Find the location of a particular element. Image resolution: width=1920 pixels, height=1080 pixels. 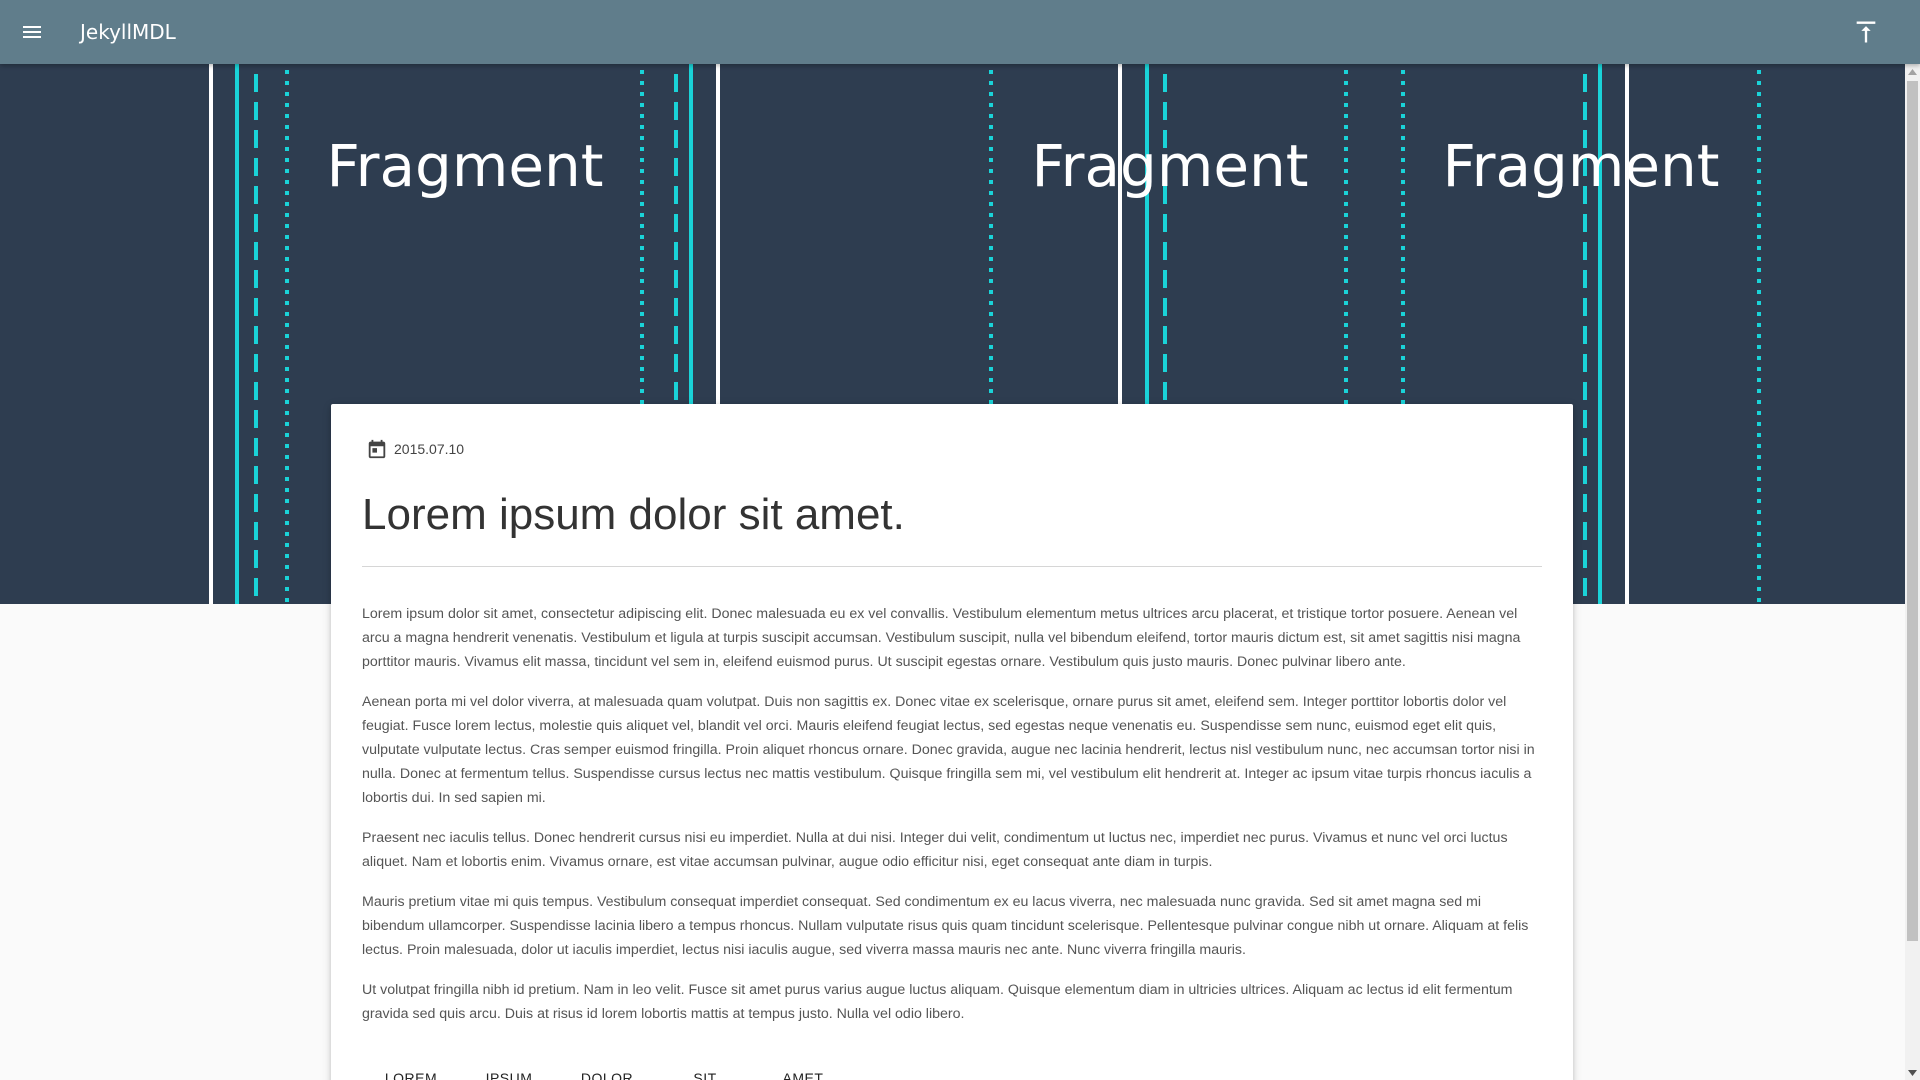

scroll-up-arrow is located at coordinates (1912, 71).